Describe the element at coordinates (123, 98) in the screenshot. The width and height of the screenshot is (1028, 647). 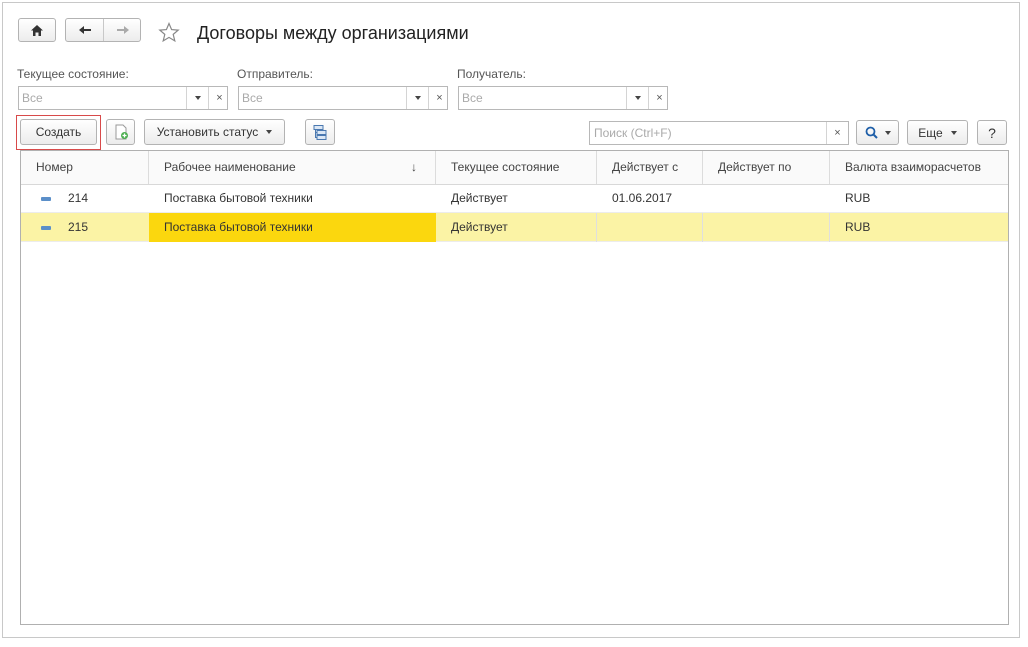
I see `filter-state-field: Все ×` at that location.